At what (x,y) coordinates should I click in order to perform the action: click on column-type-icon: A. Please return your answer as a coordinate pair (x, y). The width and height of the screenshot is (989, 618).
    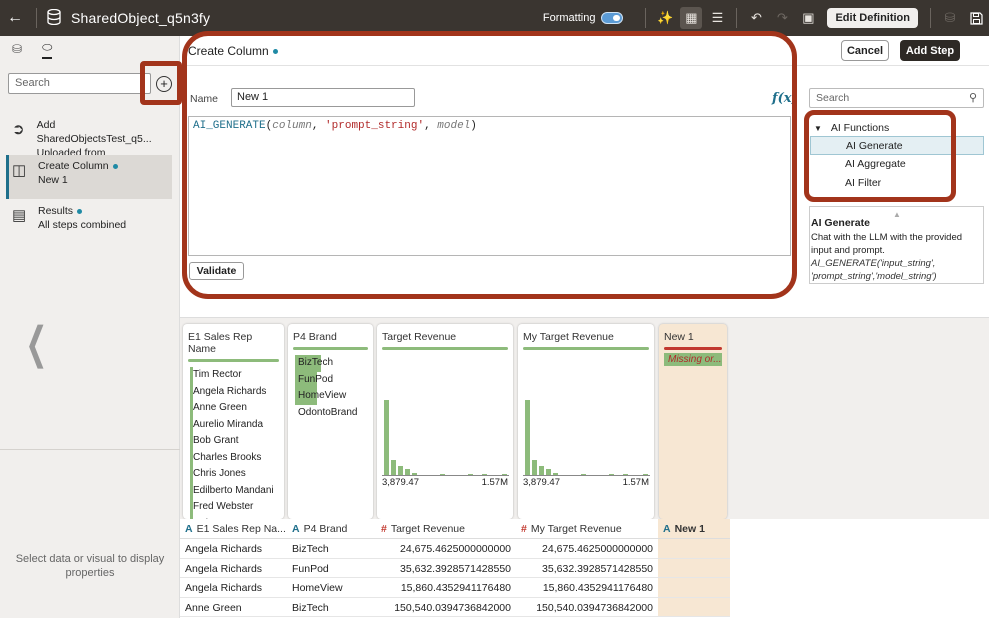
    Looking at the image, I should click on (189, 529).